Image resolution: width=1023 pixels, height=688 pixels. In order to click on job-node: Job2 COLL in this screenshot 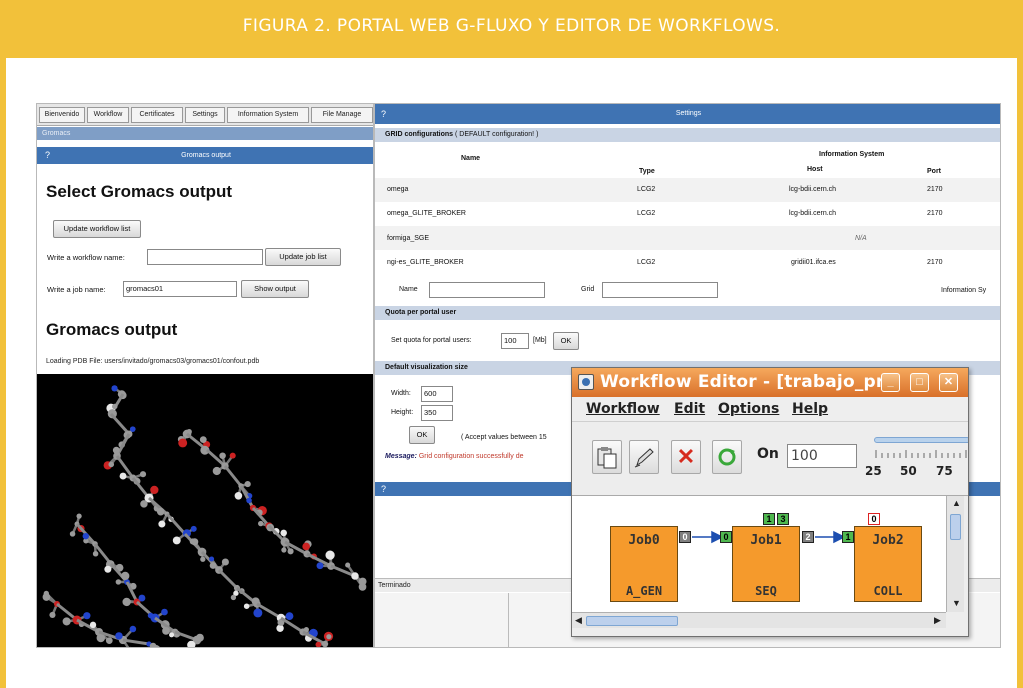, I will do `click(888, 564)`.